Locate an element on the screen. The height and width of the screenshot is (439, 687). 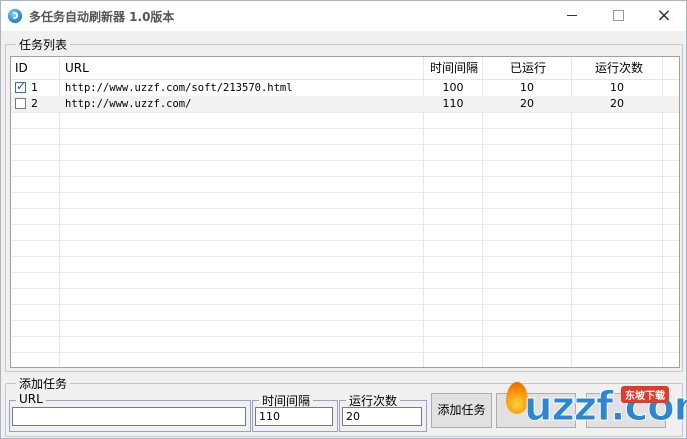
minimize-icon is located at coordinates (572, 15).